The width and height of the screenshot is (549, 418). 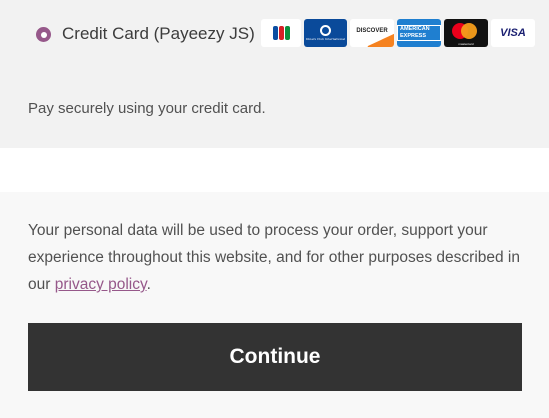 I want to click on visa-icon: VISA, so click(x=513, y=33).